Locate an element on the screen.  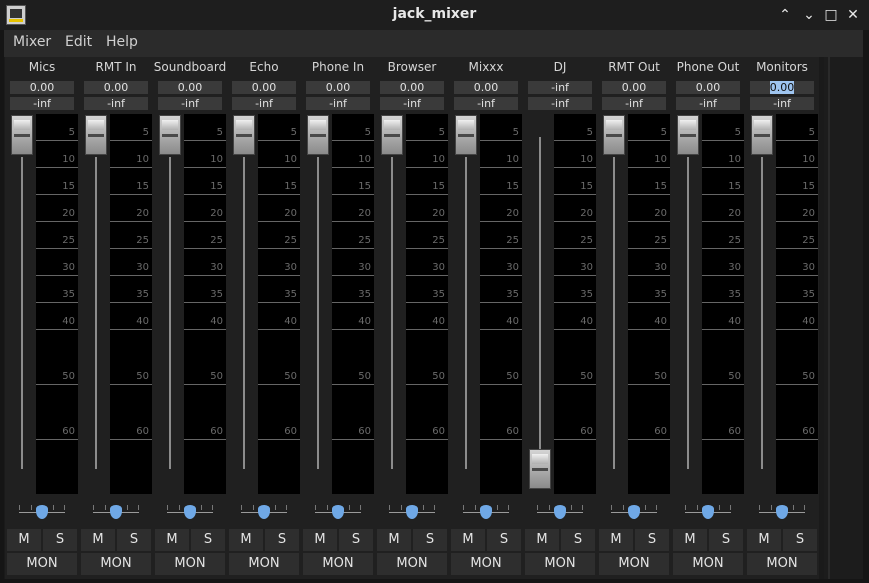
maximize-icon: □ is located at coordinates (831, 15).